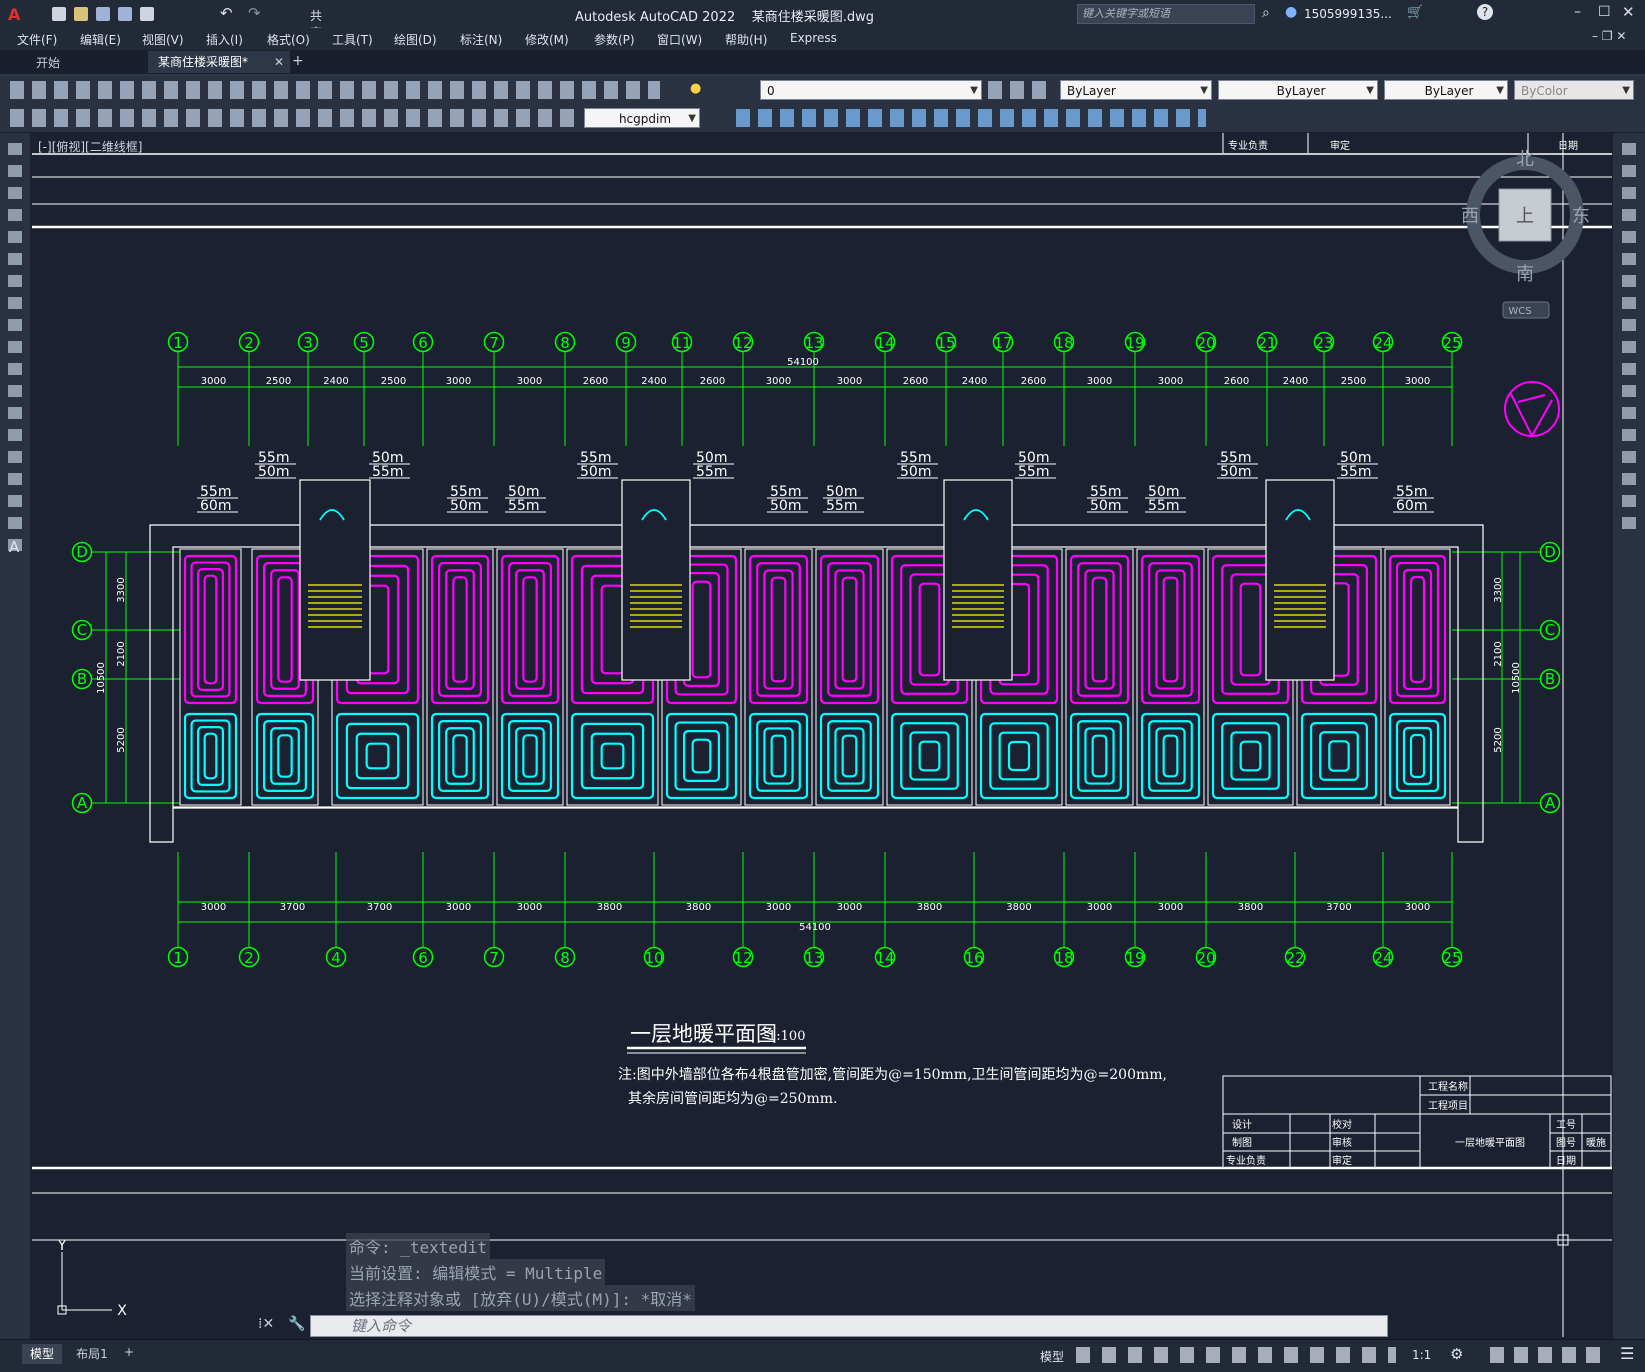  What do you see at coordinates (1236, 1355) in the screenshot?
I see `status-toggle-icons` at bounding box center [1236, 1355].